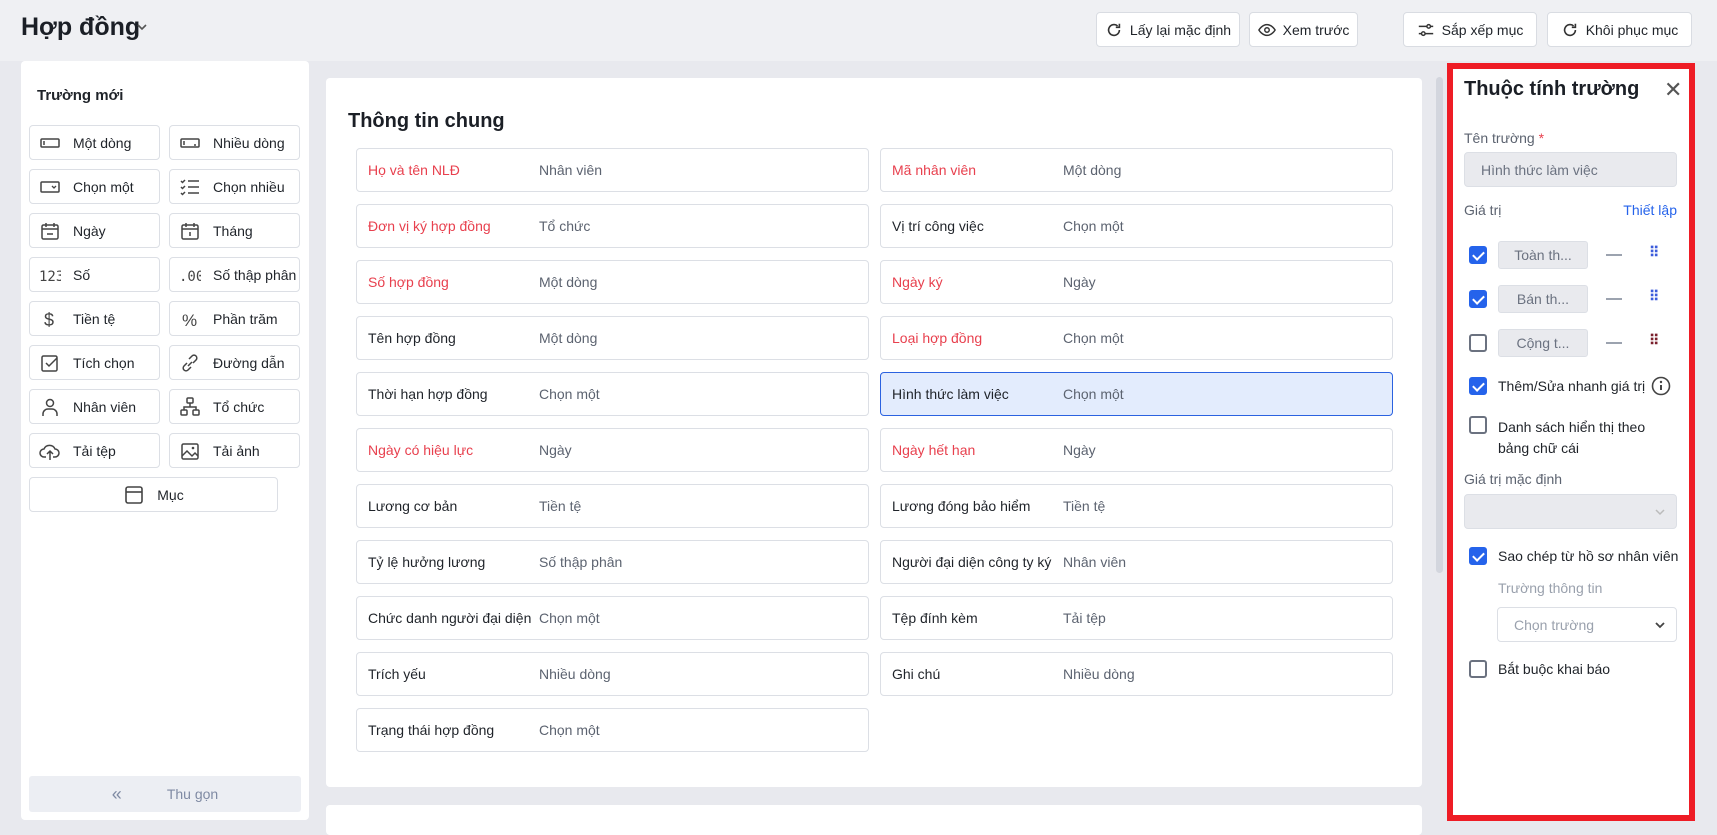 The image size is (1717, 835). I want to click on add-field-upload-file: Tải tệp, so click(94, 450).